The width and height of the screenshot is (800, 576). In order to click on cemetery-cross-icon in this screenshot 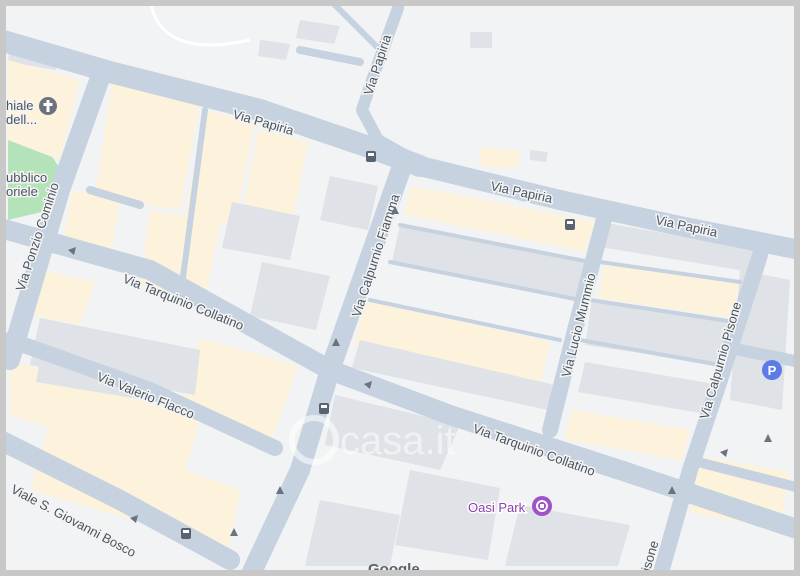, I will do `click(48, 106)`.